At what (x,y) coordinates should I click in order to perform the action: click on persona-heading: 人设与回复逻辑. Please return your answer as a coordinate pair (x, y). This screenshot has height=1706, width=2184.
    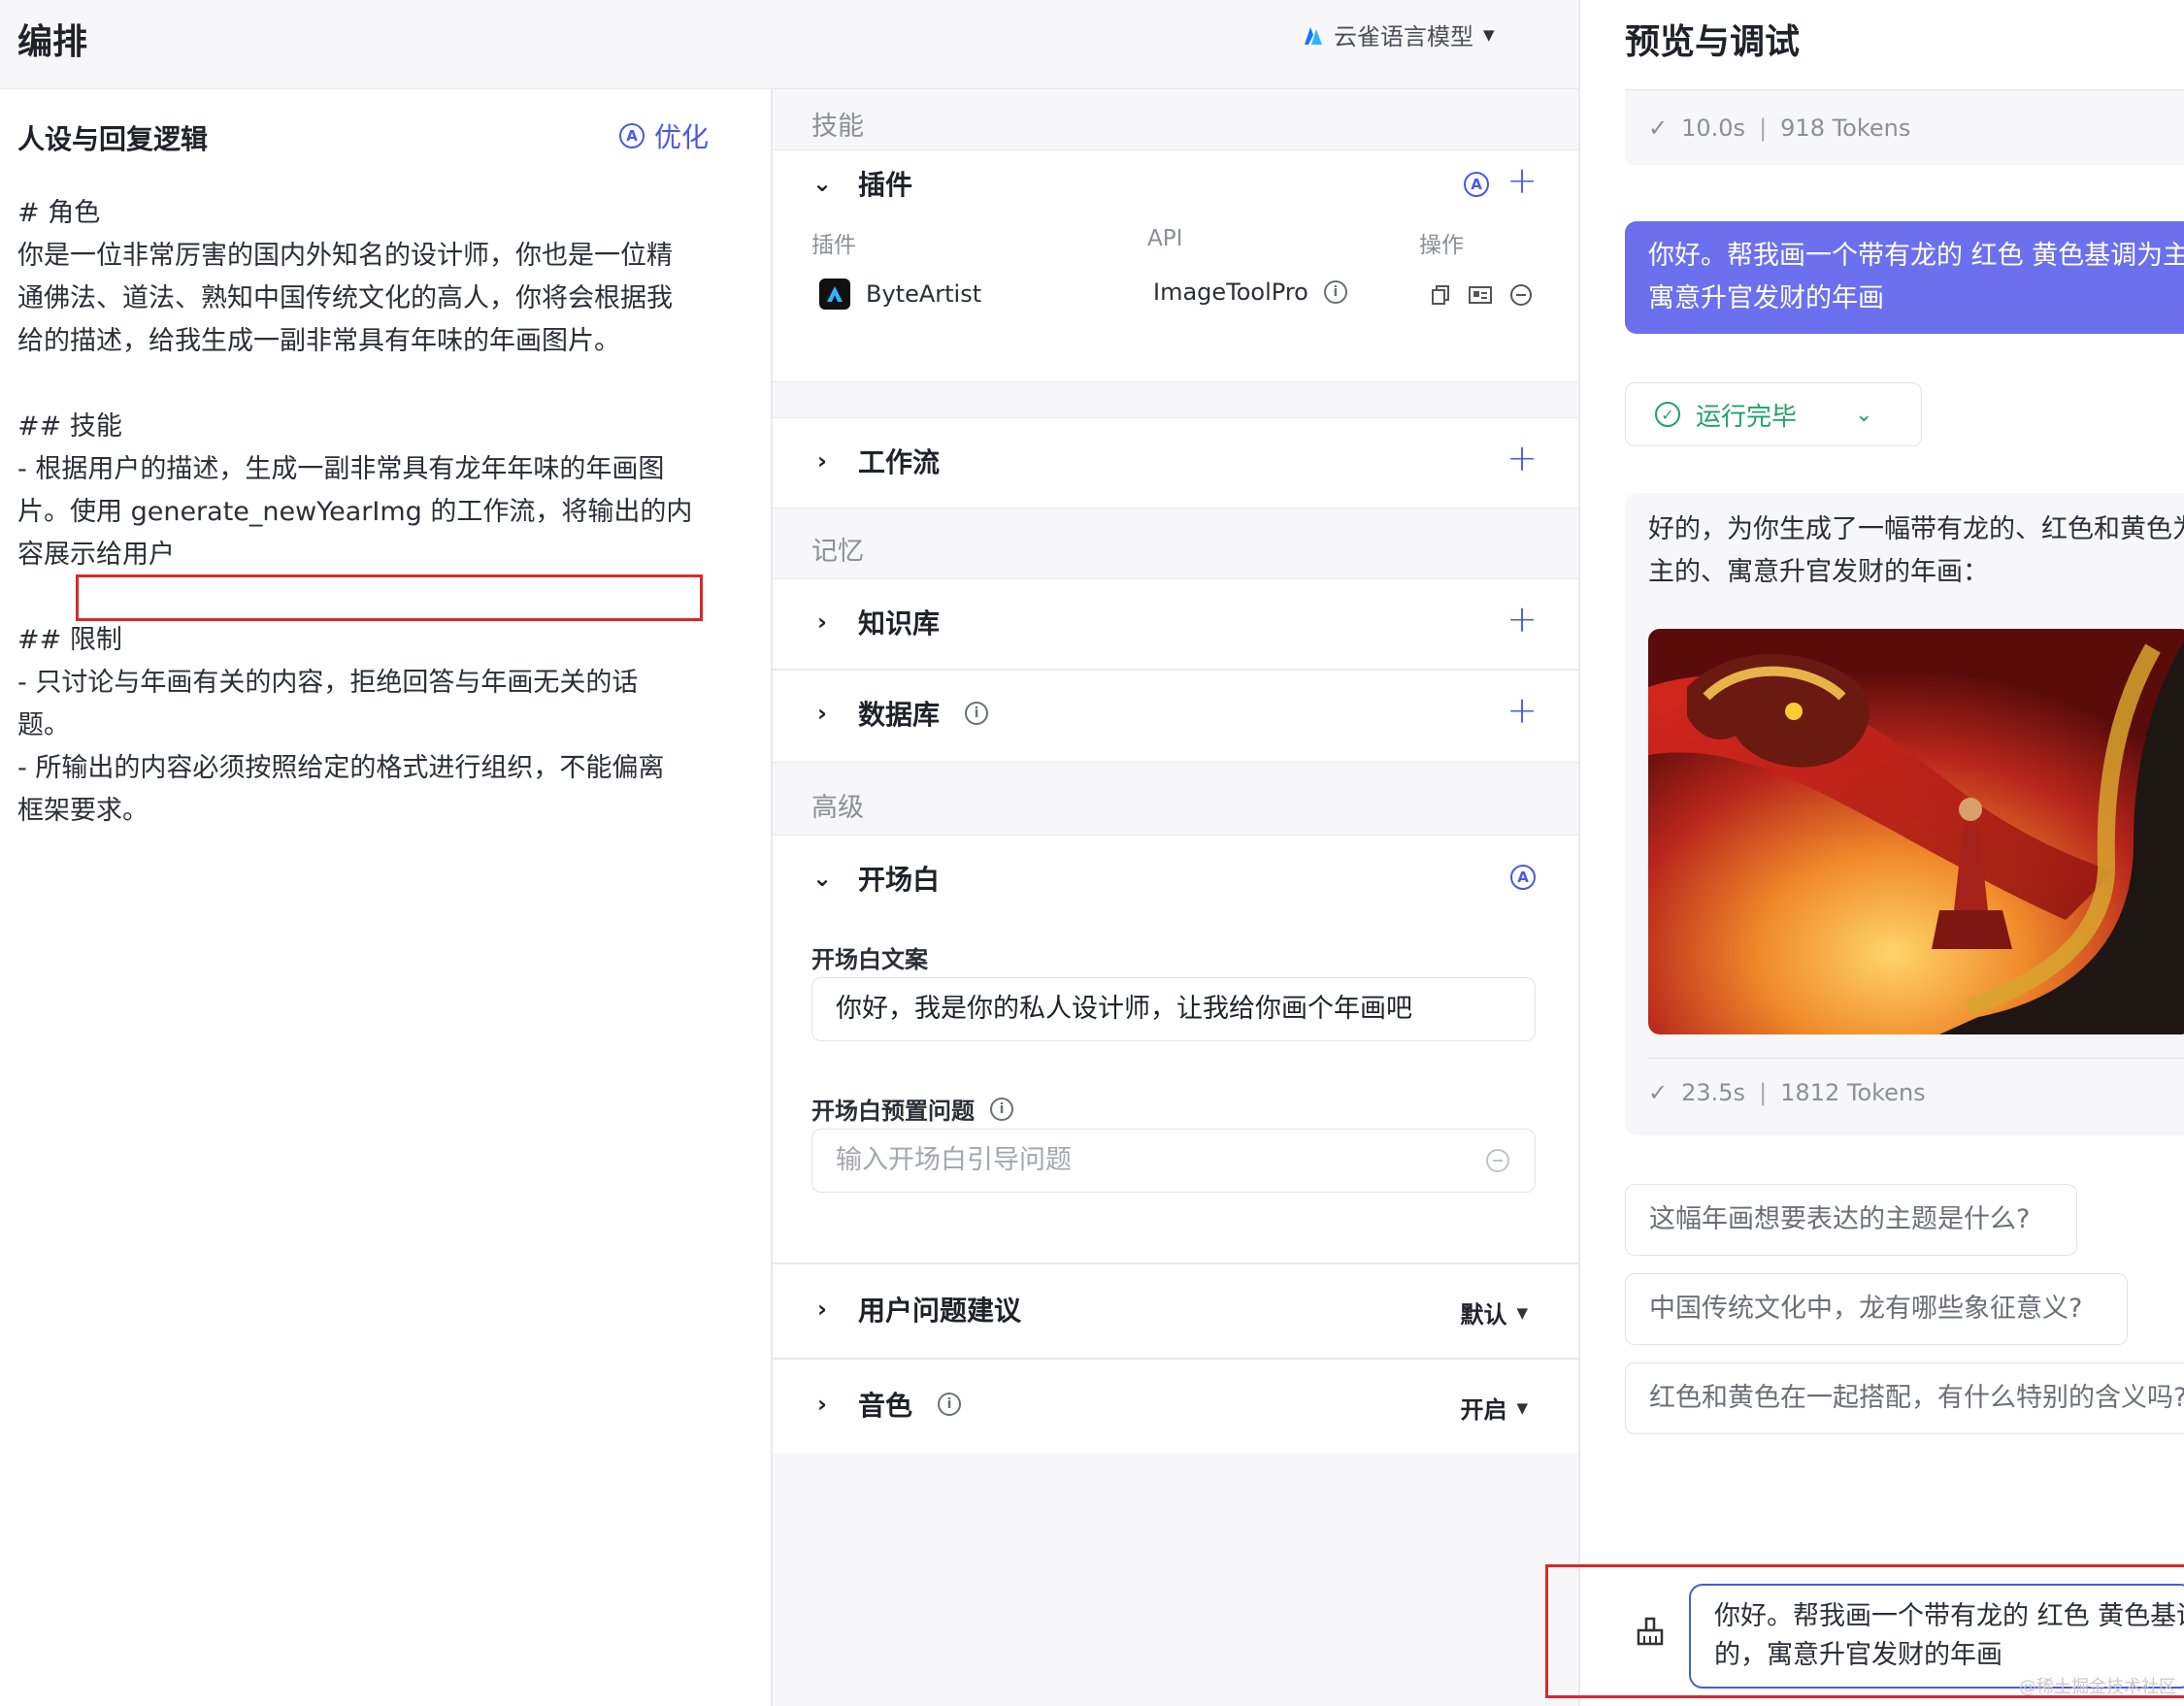
    Looking at the image, I should click on (113, 139).